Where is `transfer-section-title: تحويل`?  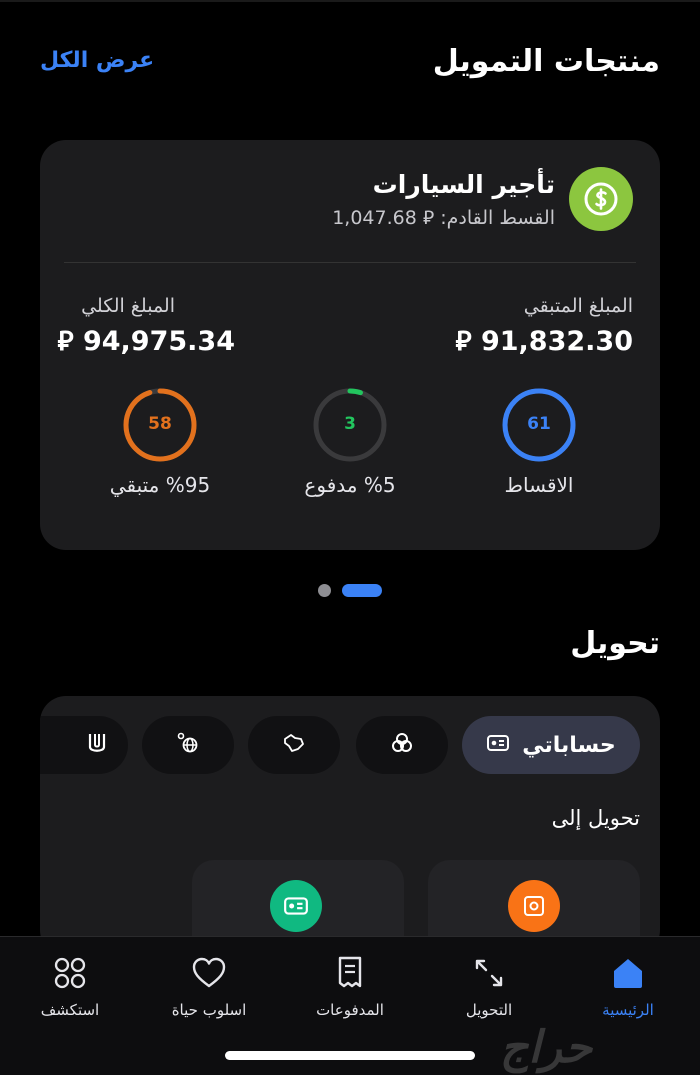
transfer-section-title: تحويل is located at coordinates (615, 643).